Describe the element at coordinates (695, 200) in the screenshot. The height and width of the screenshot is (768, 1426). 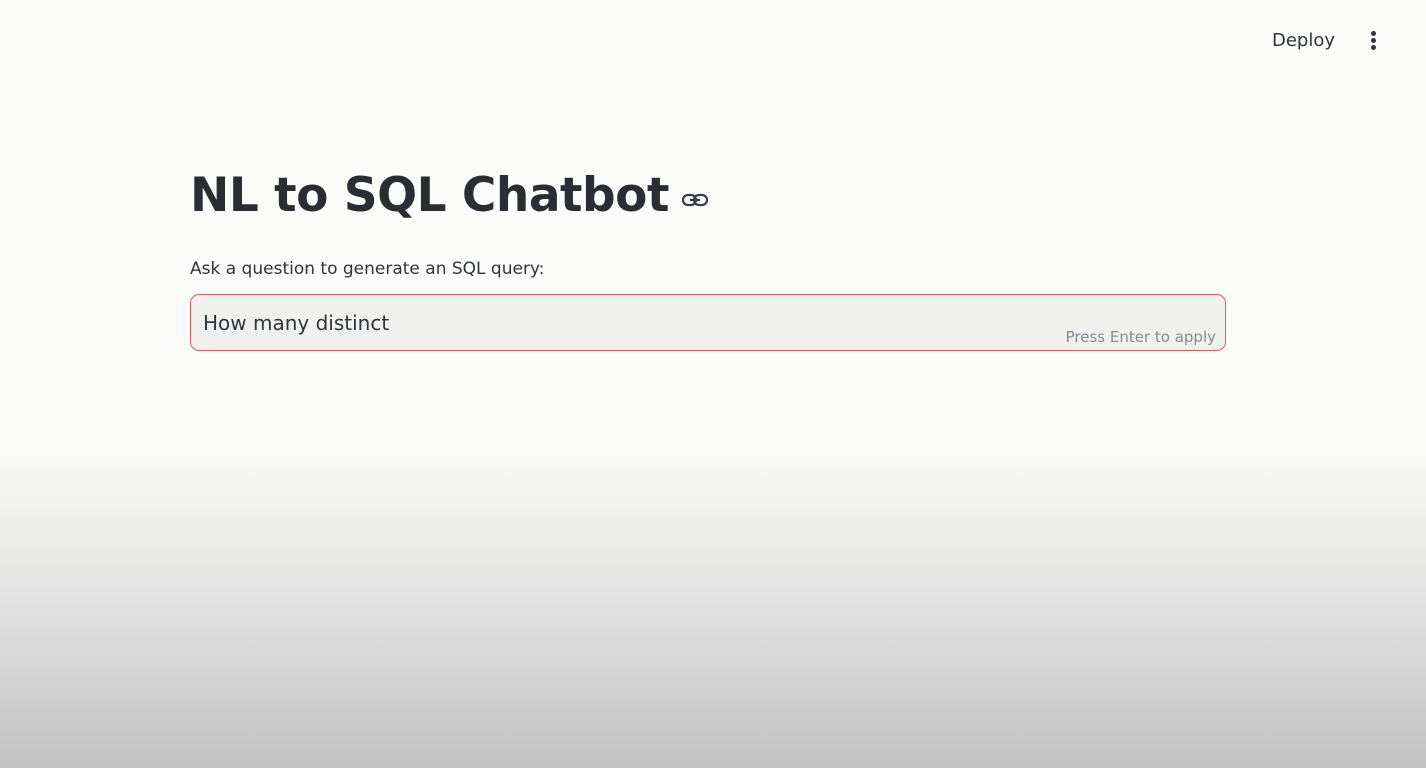
I see `link-icon` at that location.